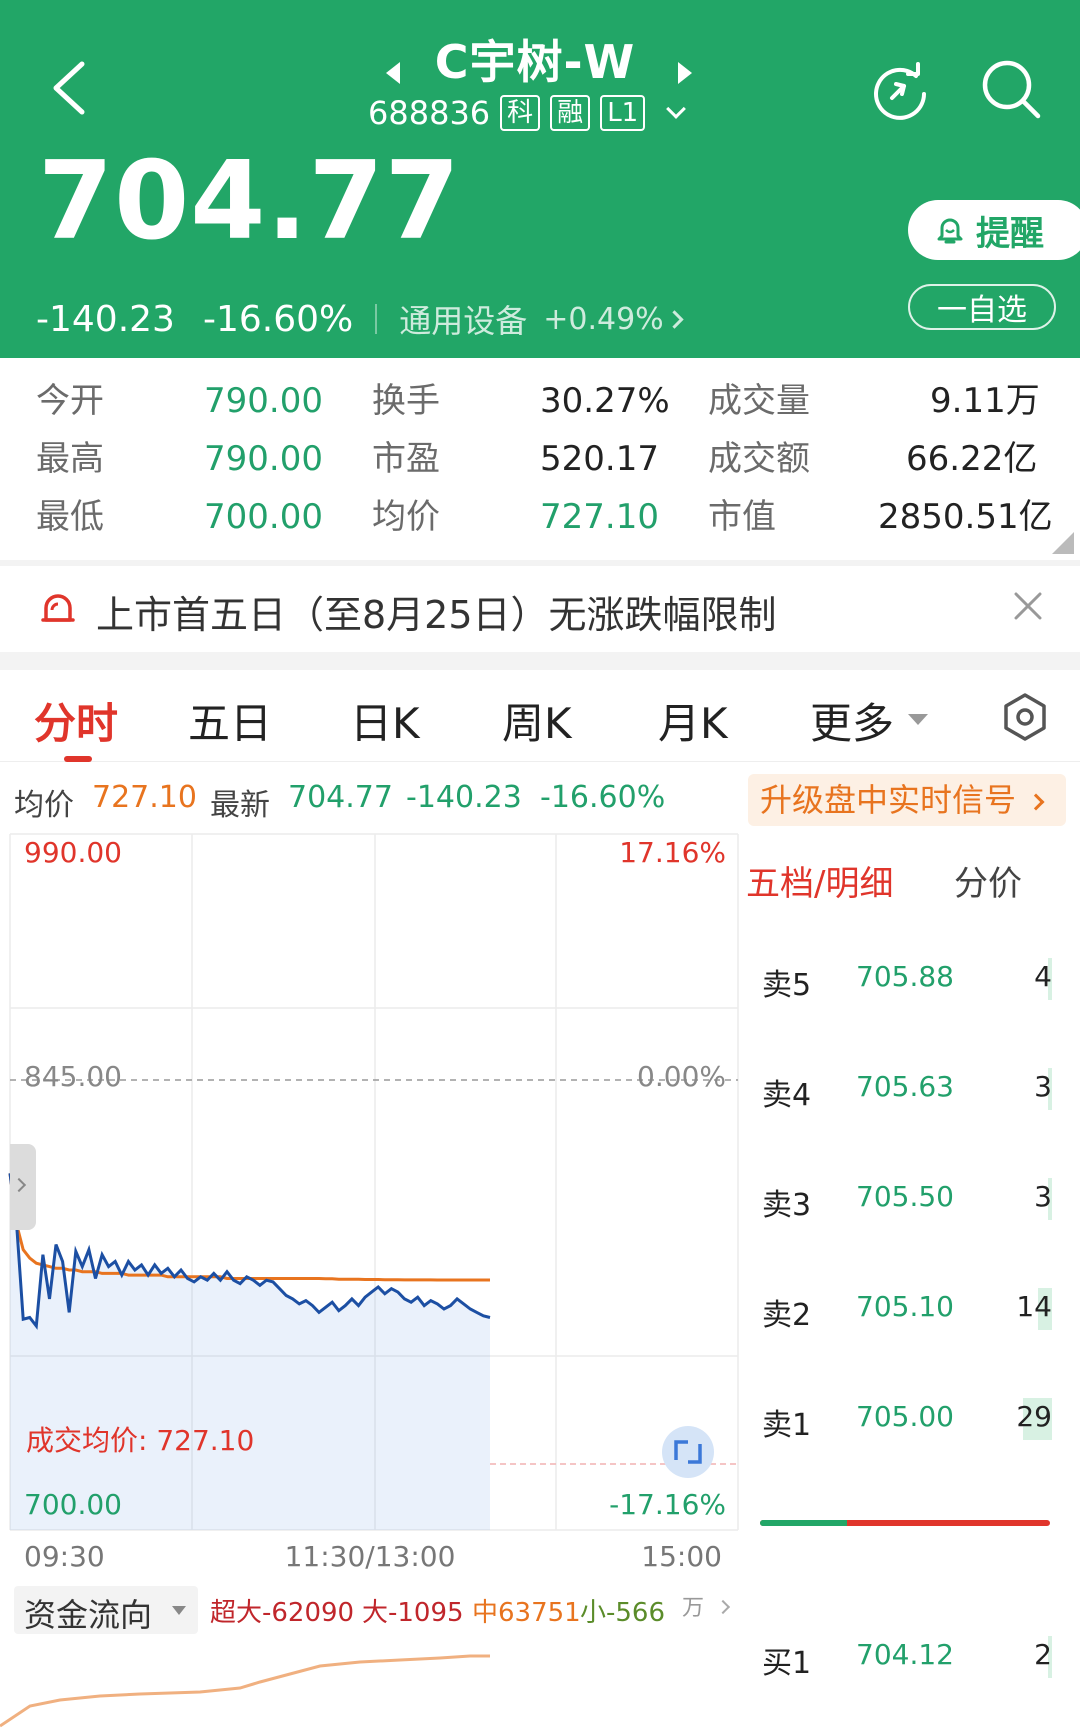 This screenshot has height=1728, width=1080. I want to click on watchlist-button: 一自选, so click(982, 307).